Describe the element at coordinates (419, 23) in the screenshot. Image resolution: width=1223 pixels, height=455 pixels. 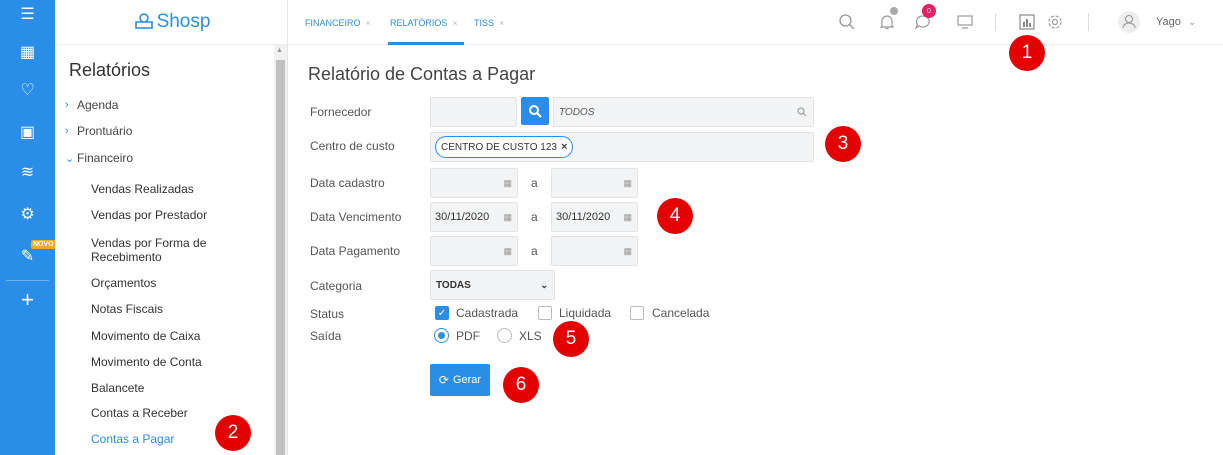
I see `tab-label: RELATÓRIOS` at that location.